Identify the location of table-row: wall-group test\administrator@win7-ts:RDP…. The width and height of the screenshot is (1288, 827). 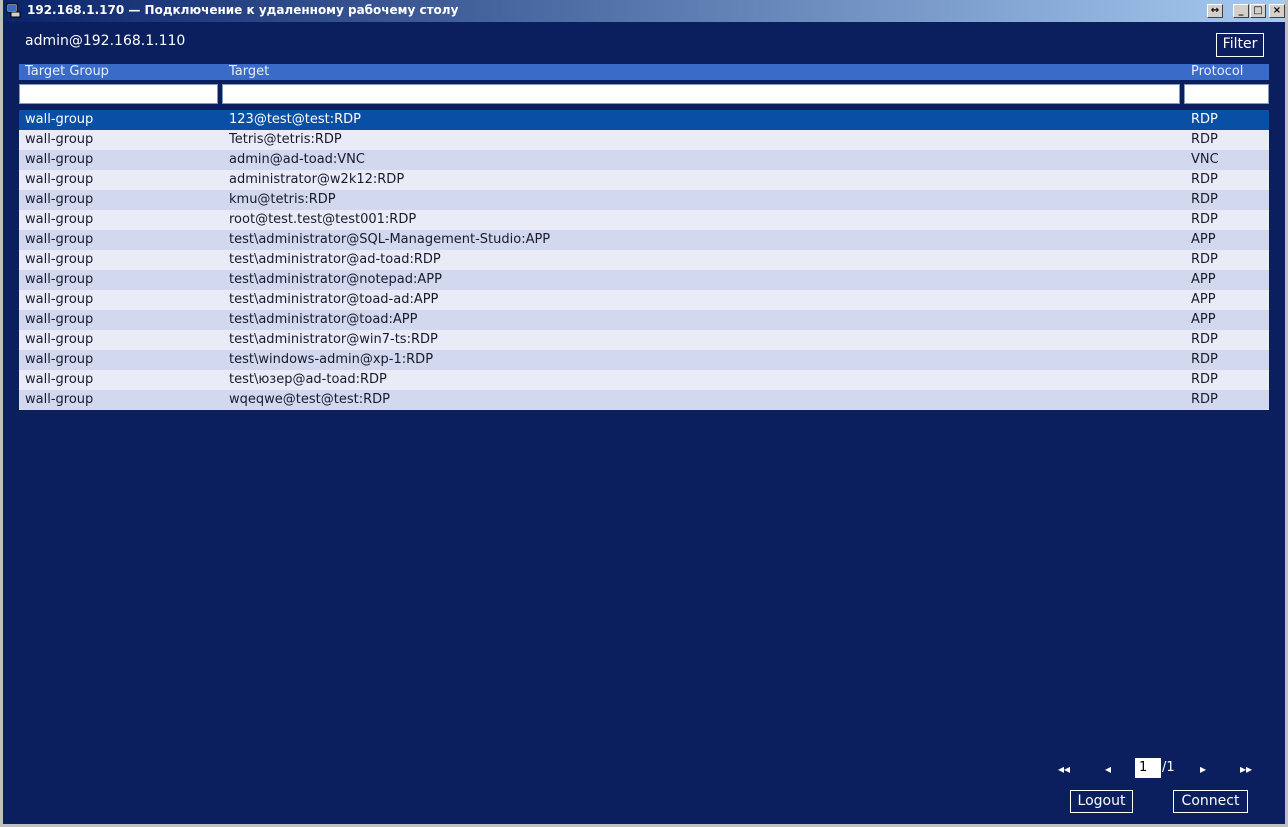
(644, 340).